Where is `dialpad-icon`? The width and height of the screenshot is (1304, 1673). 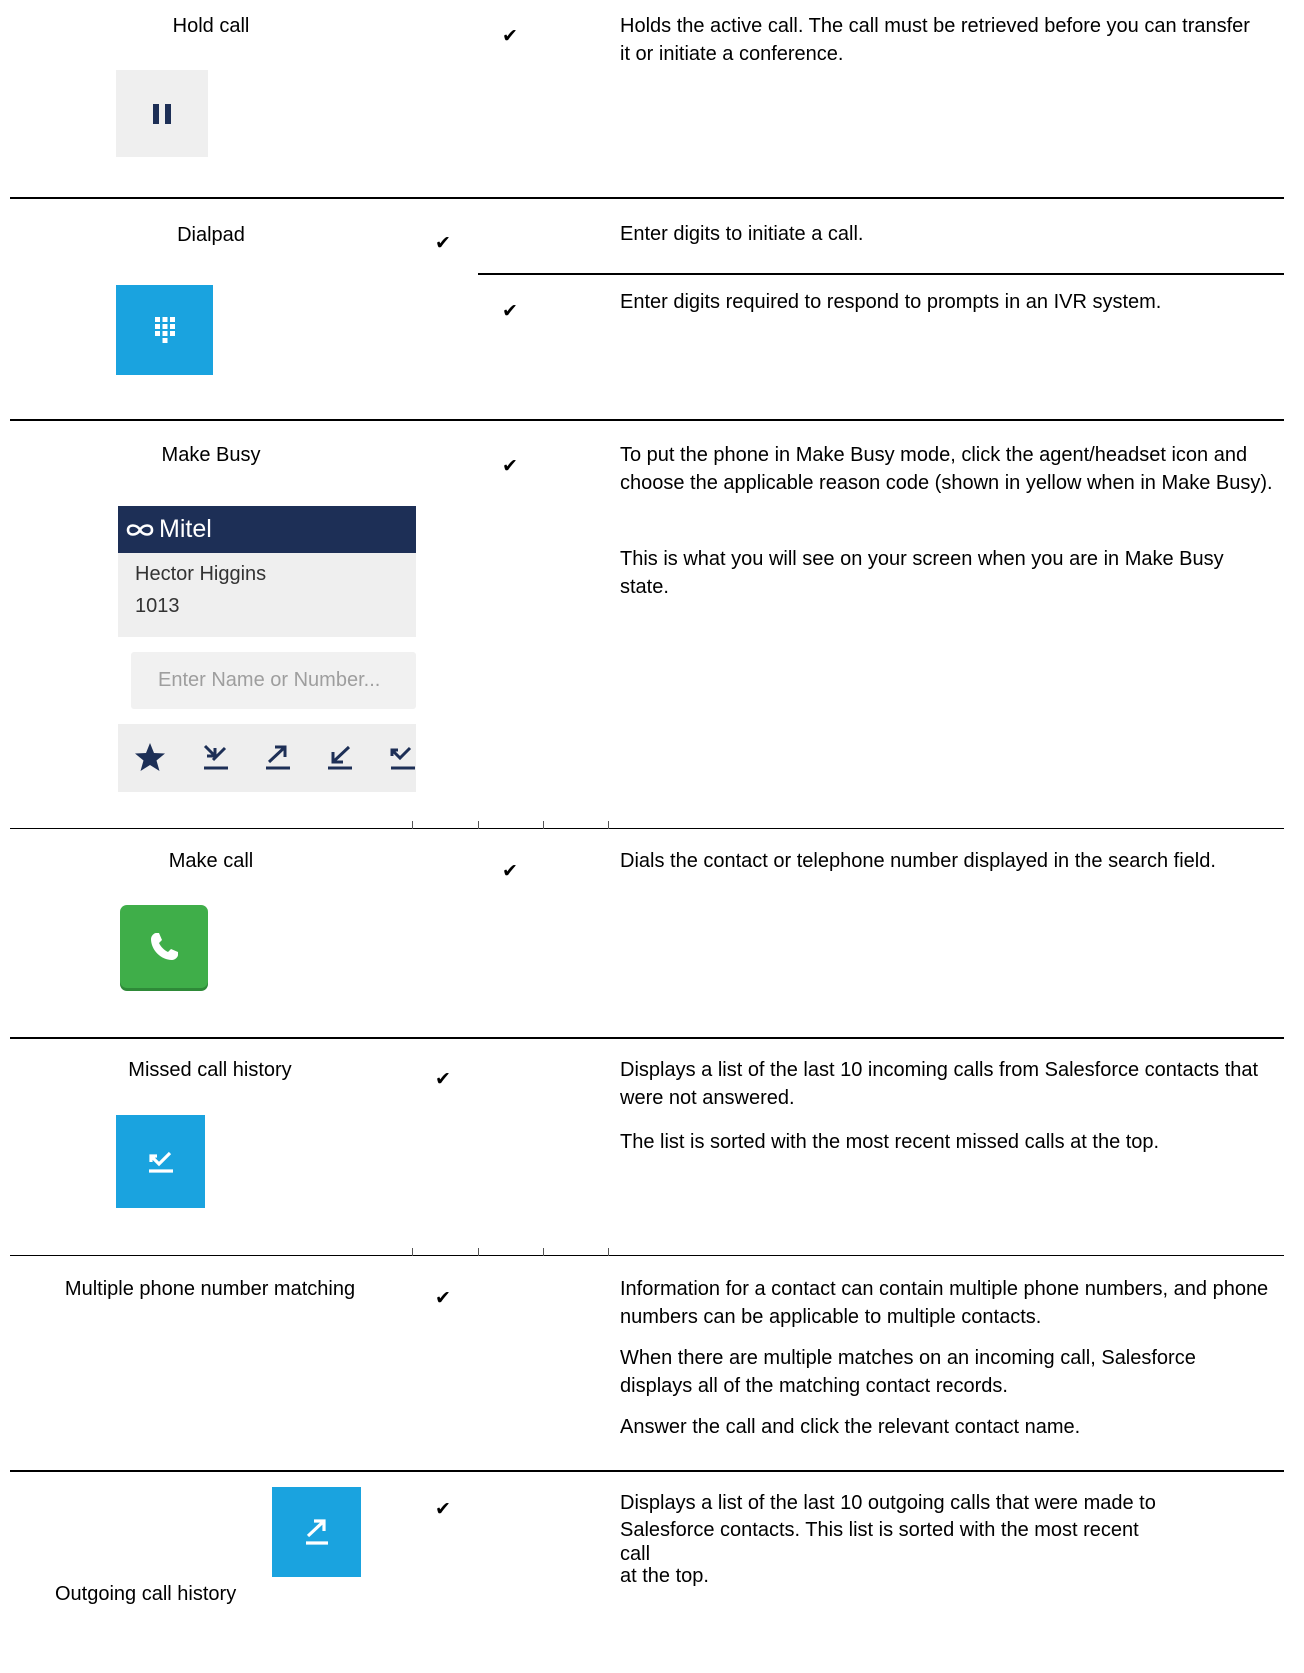
dialpad-icon is located at coordinates (164, 330).